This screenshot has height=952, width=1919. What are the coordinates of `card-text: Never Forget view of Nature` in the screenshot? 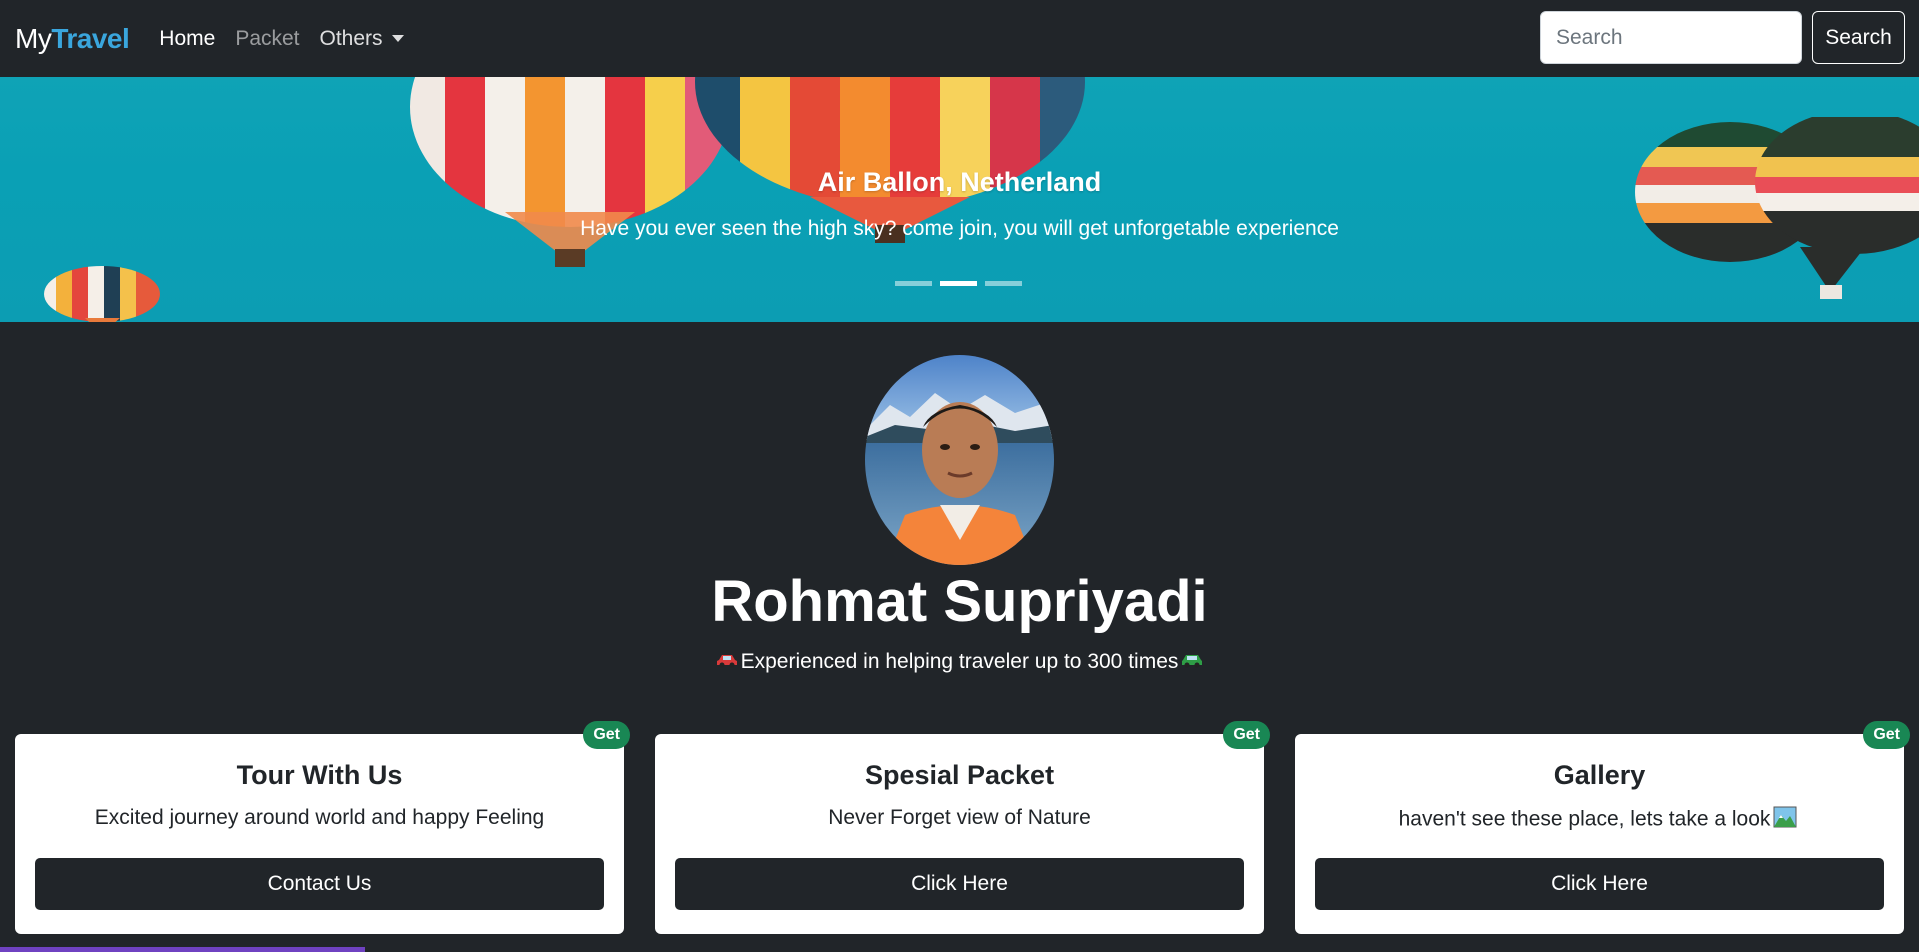 It's located at (959, 817).